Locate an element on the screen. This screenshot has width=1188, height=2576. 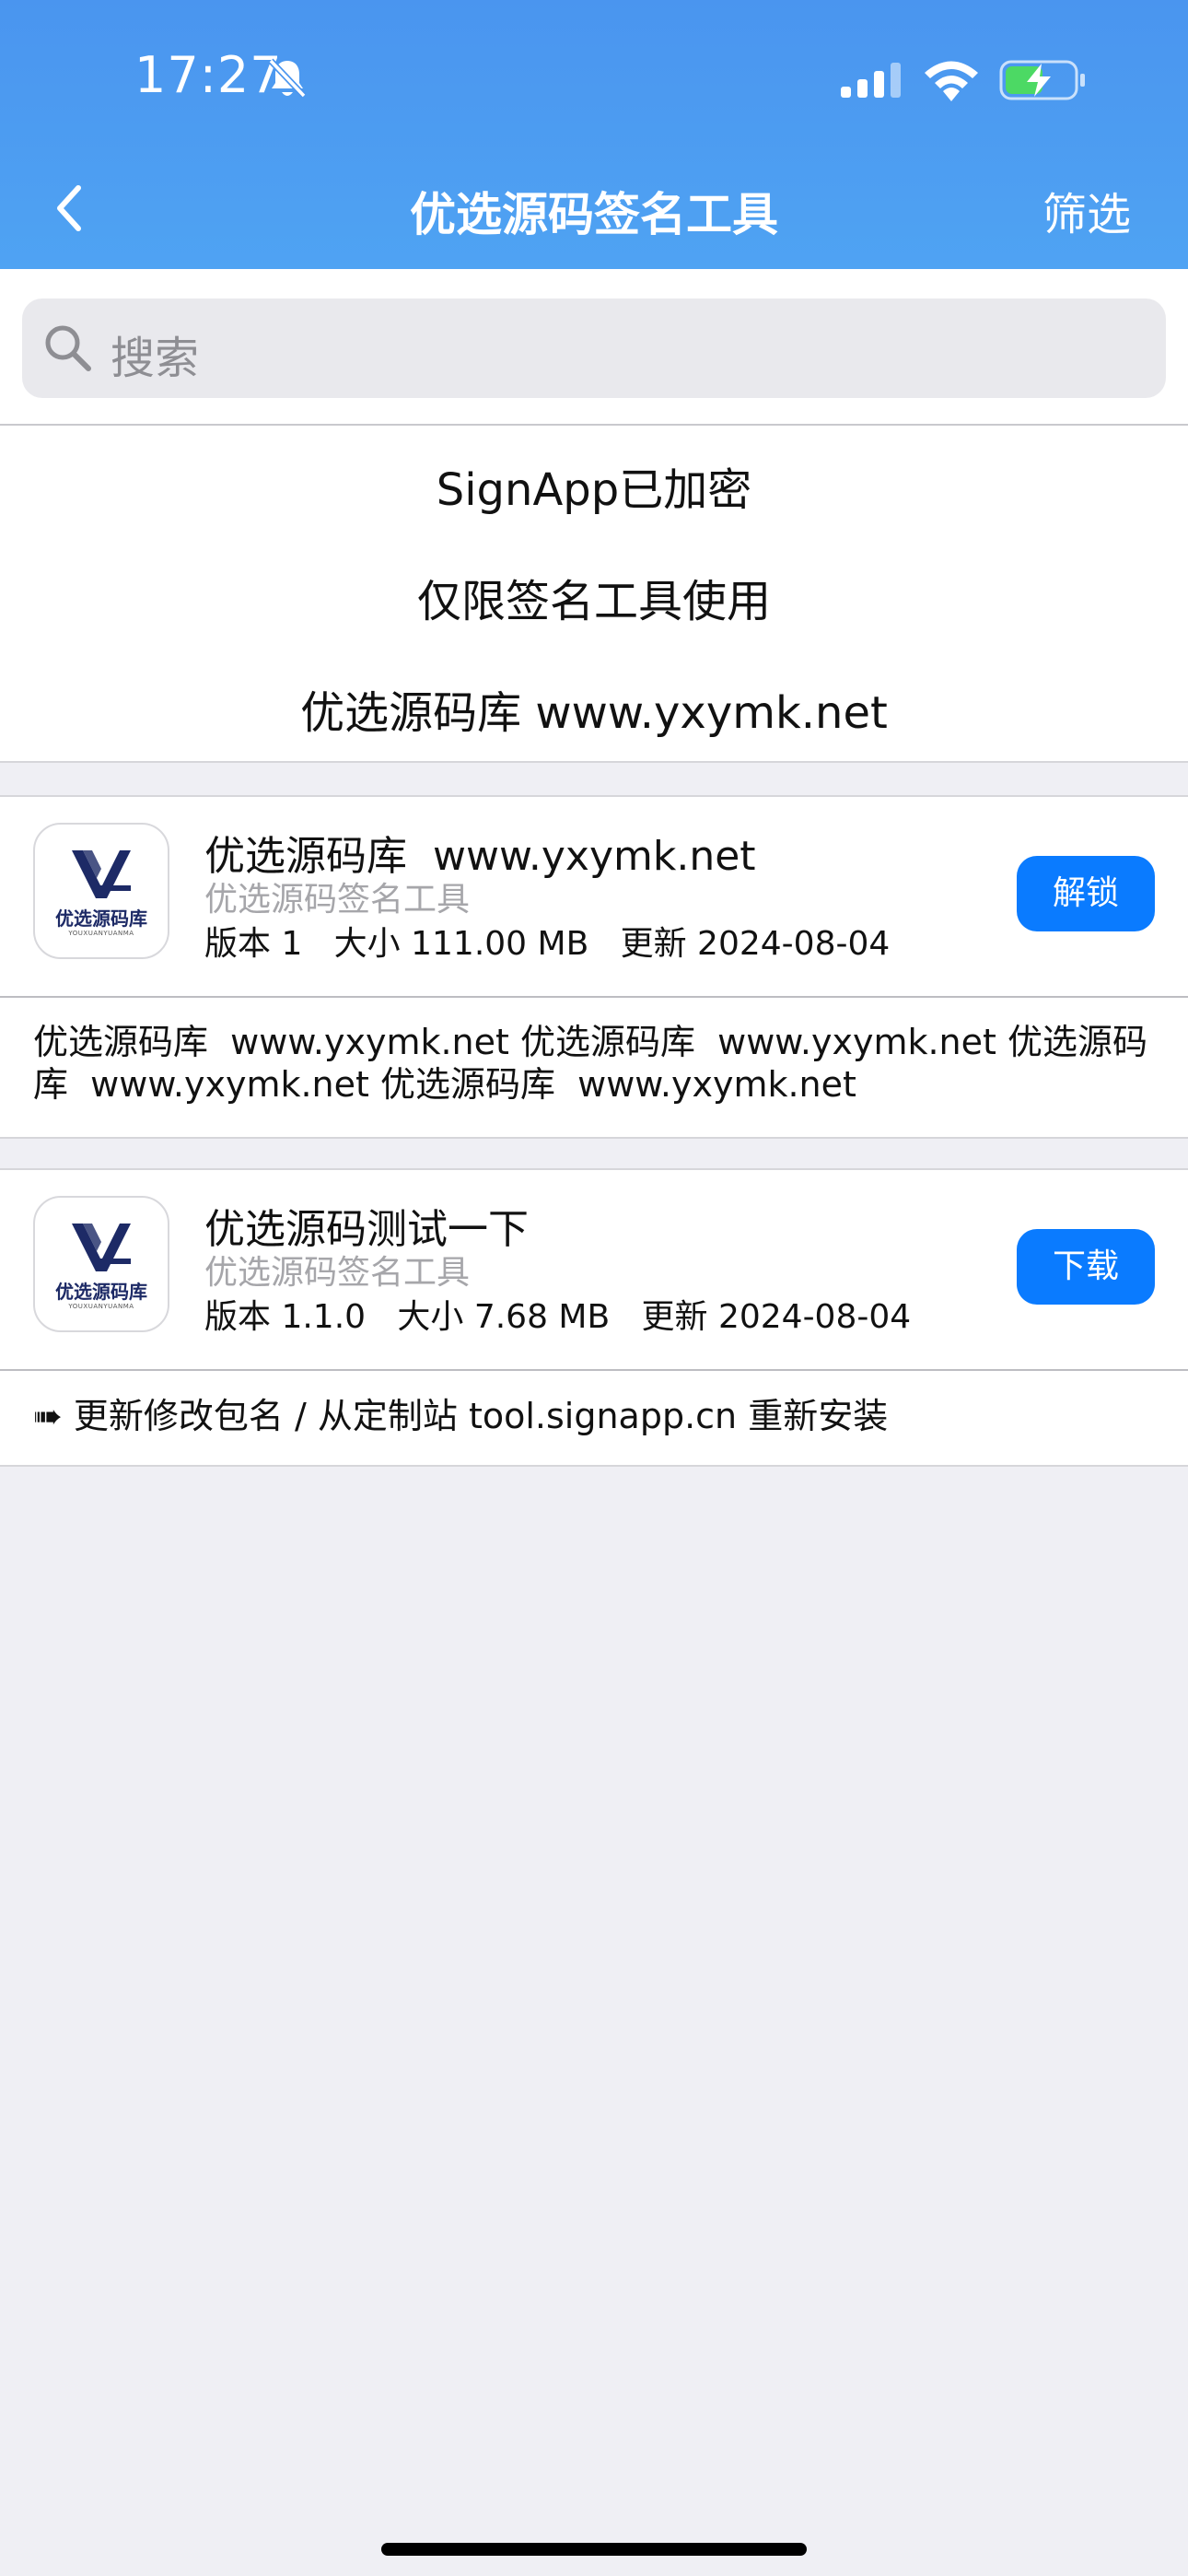
home-indicator is located at coordinates (594, 2549).